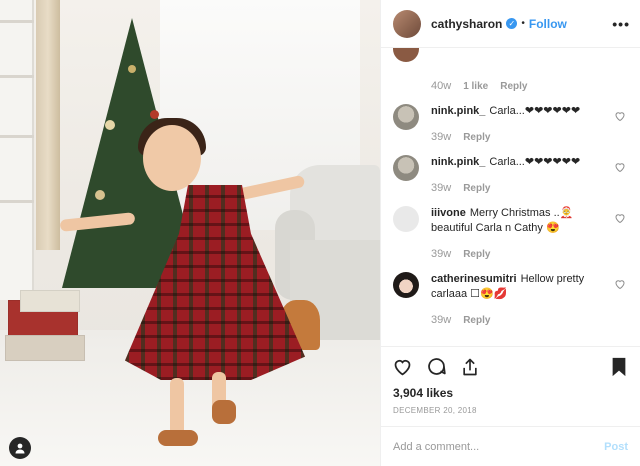  What do you see at coordinates (475, 86) in the screenshot?
I see `comment-likes-button: 1 like` at bounding box center [475, 86].